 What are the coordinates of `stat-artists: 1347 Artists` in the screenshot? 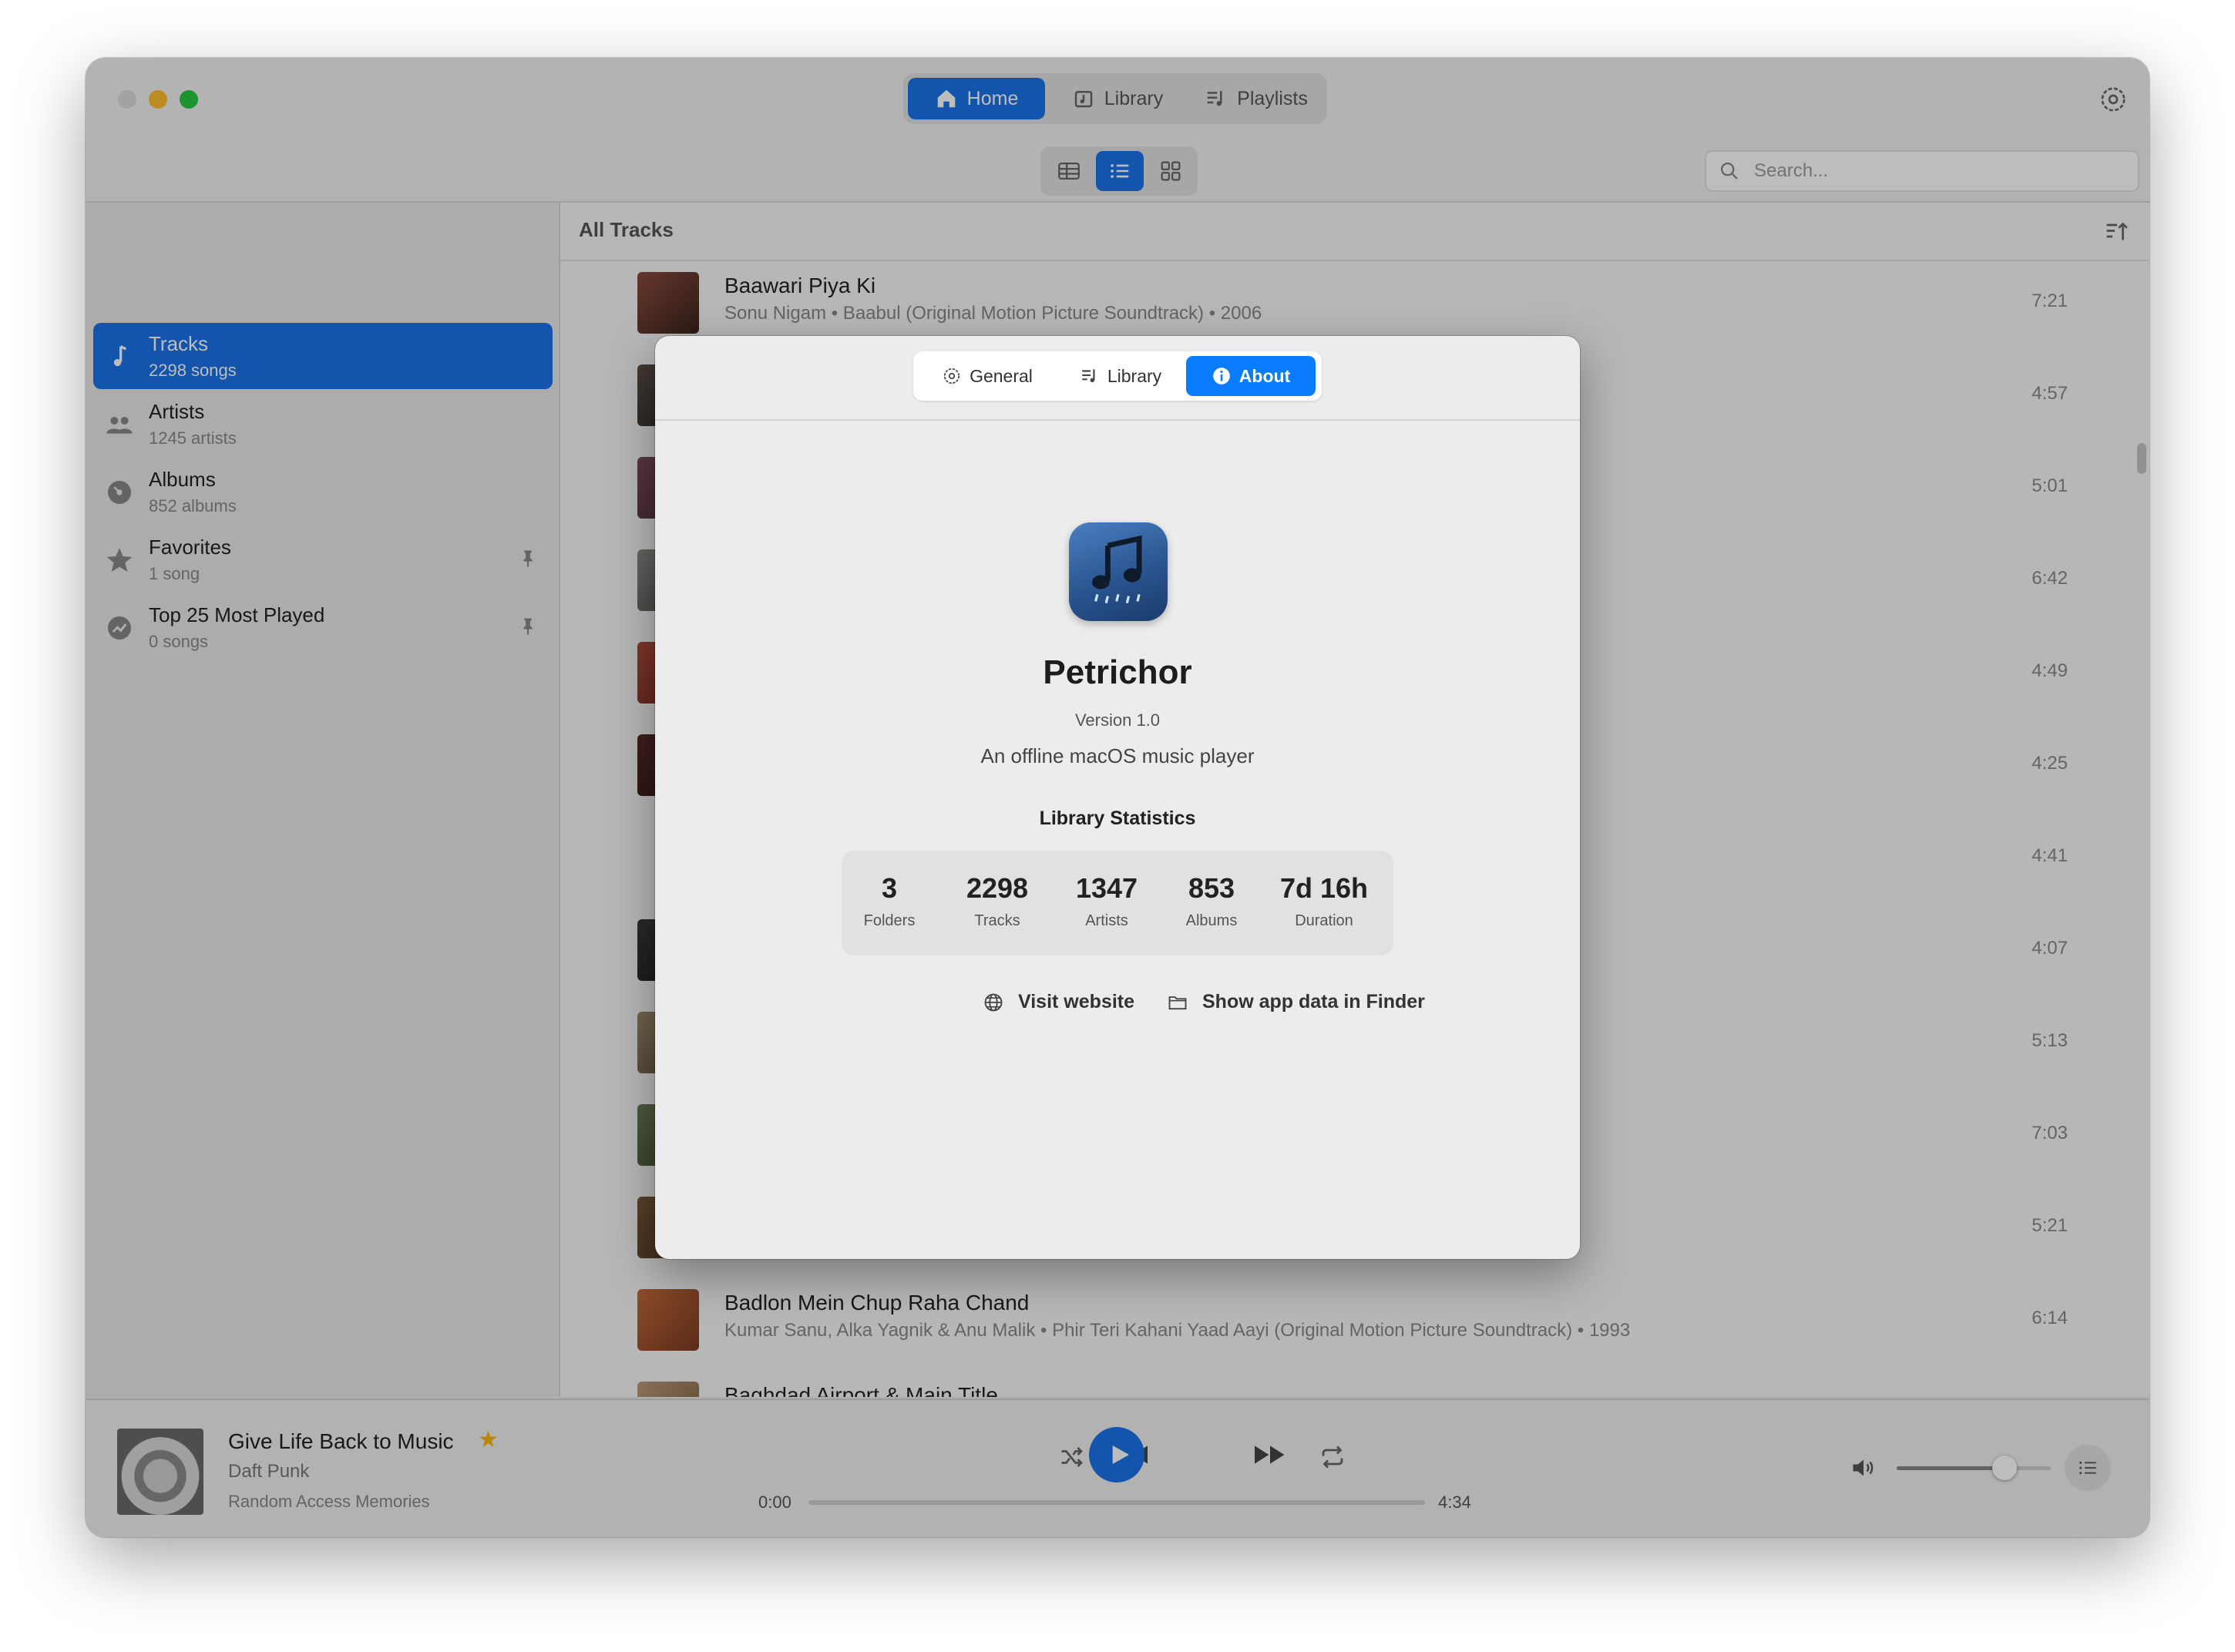 It's located at (1107, 901).